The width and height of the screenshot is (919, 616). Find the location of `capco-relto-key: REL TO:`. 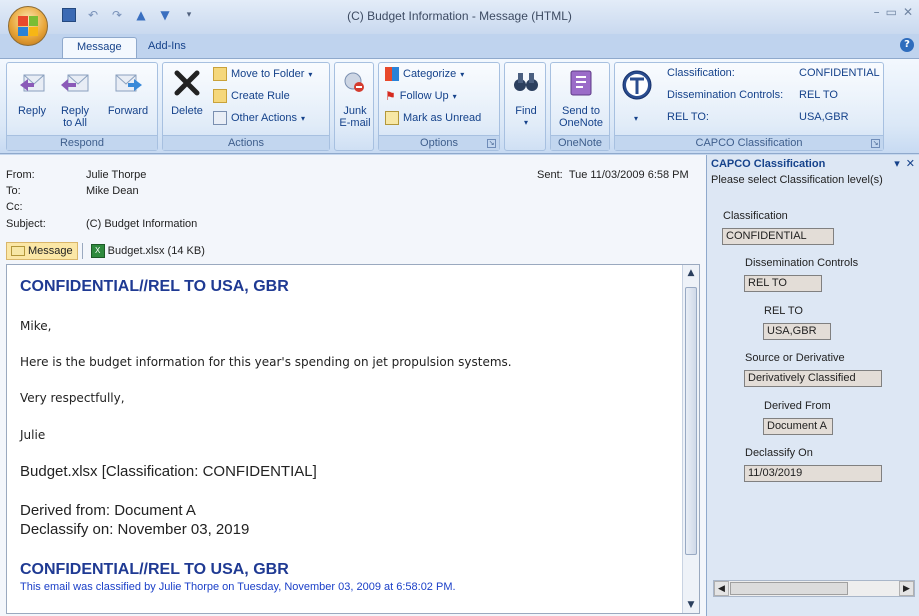

capco-relto-key: REL TO: is located at coordinates (688, 117).